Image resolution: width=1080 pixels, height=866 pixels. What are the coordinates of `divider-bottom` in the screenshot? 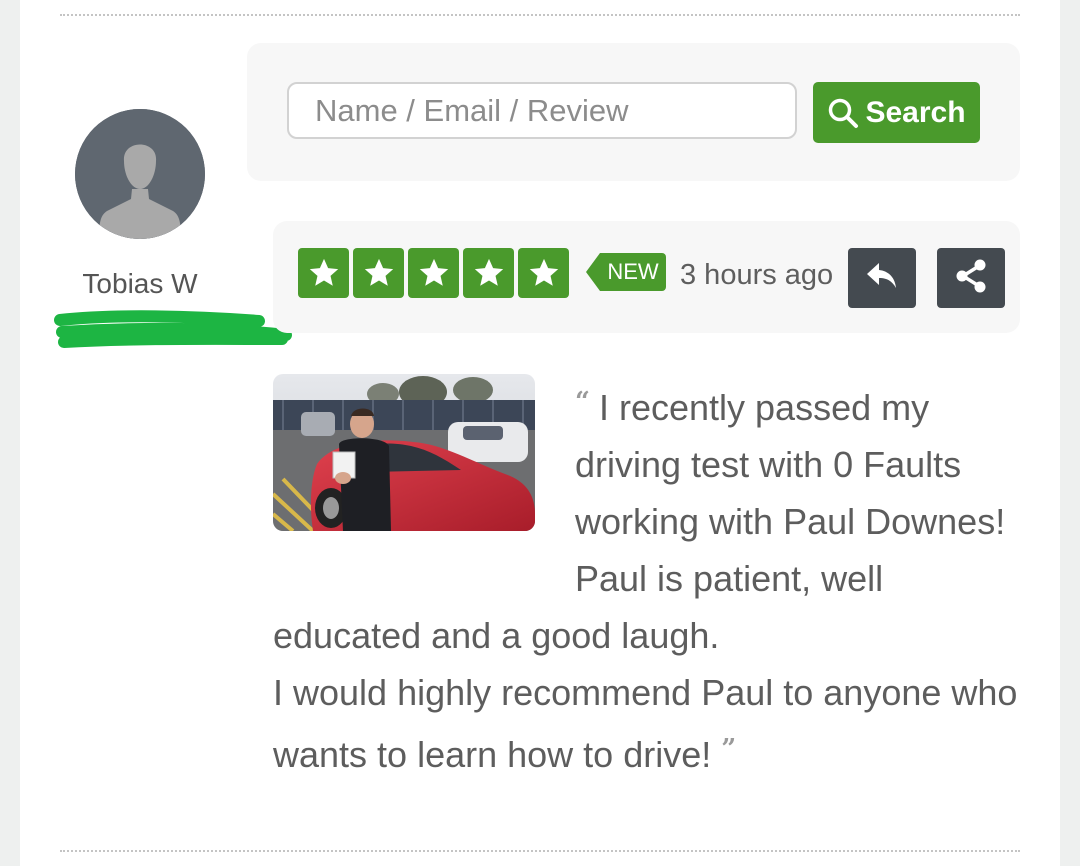 It's located at (540, 851).